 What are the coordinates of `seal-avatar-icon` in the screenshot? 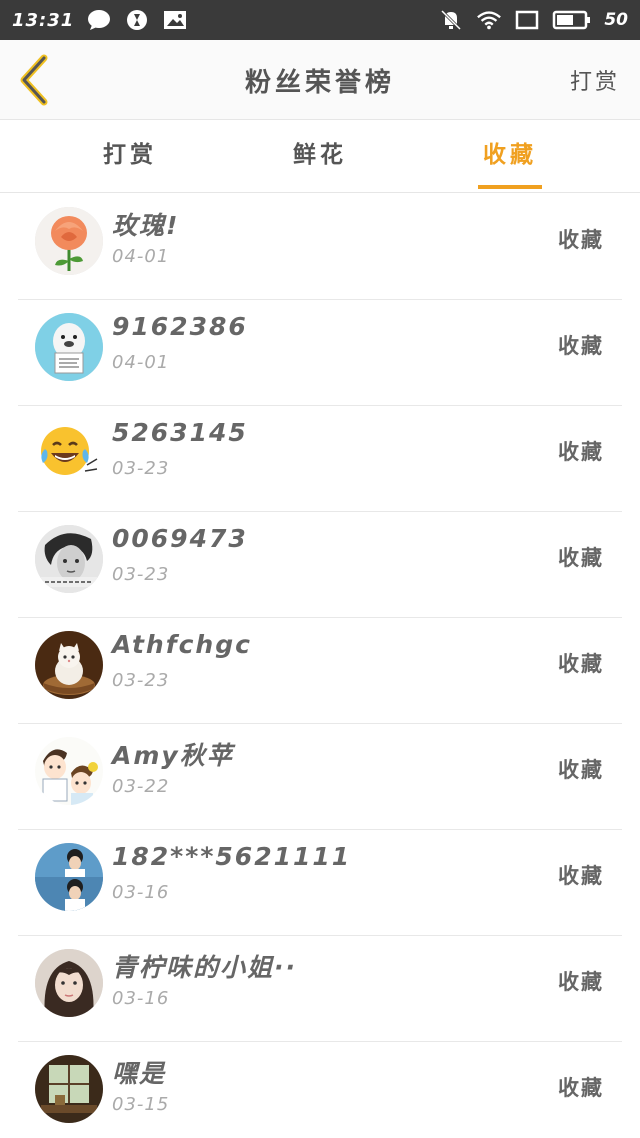 It's located at (69, 347).